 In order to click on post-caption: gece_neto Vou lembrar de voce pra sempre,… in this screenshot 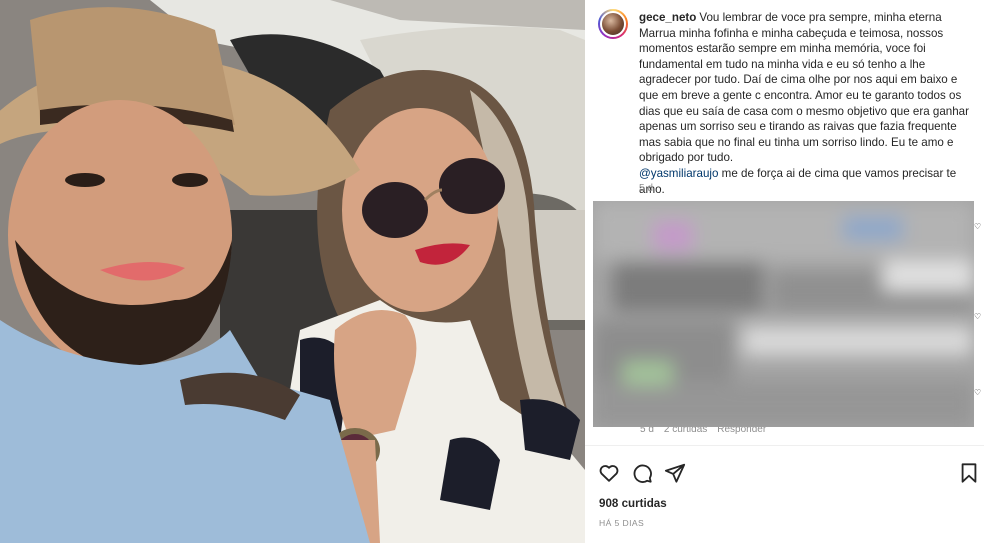, I will do `click(804, 103)`.